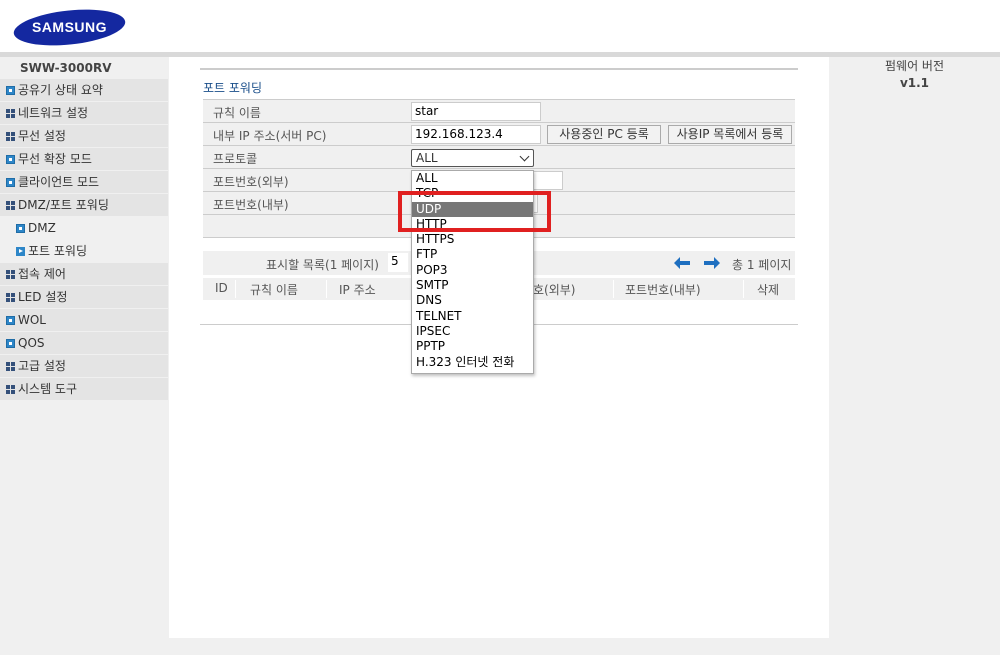  I want to click on prev-page-icon, so click(682, 263).